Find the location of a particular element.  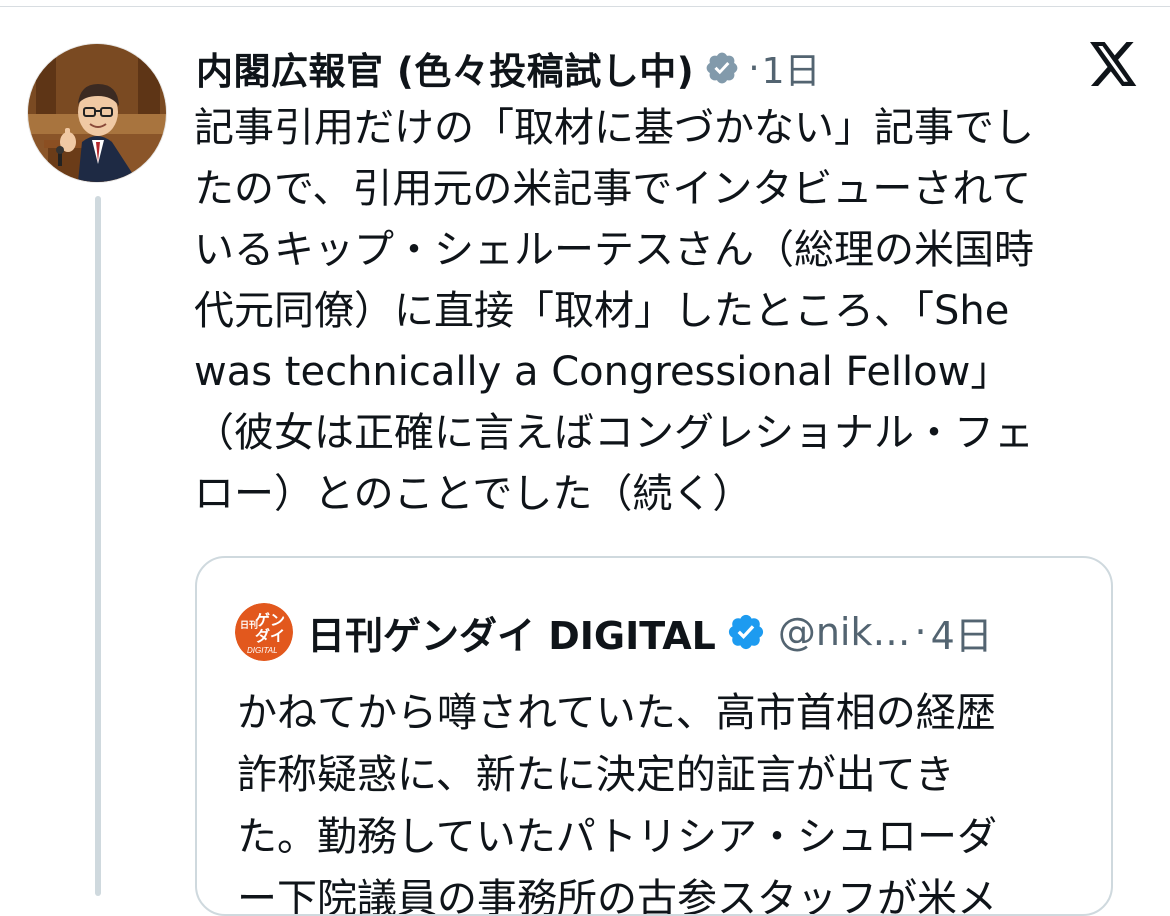

gendai-logo-icon: 日刊 ゲン ダイ DIGITAL is located at coordinates (264, 632).